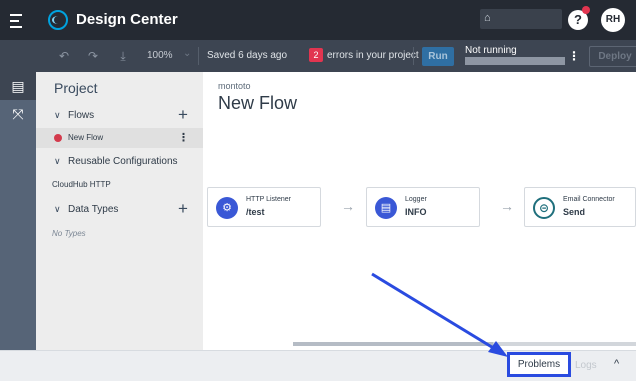 This screenshot has width=636, height=381. Describe the element at coordinates (416, 212) in the screenshot. I see `node-subtitle: INFO` at that location.